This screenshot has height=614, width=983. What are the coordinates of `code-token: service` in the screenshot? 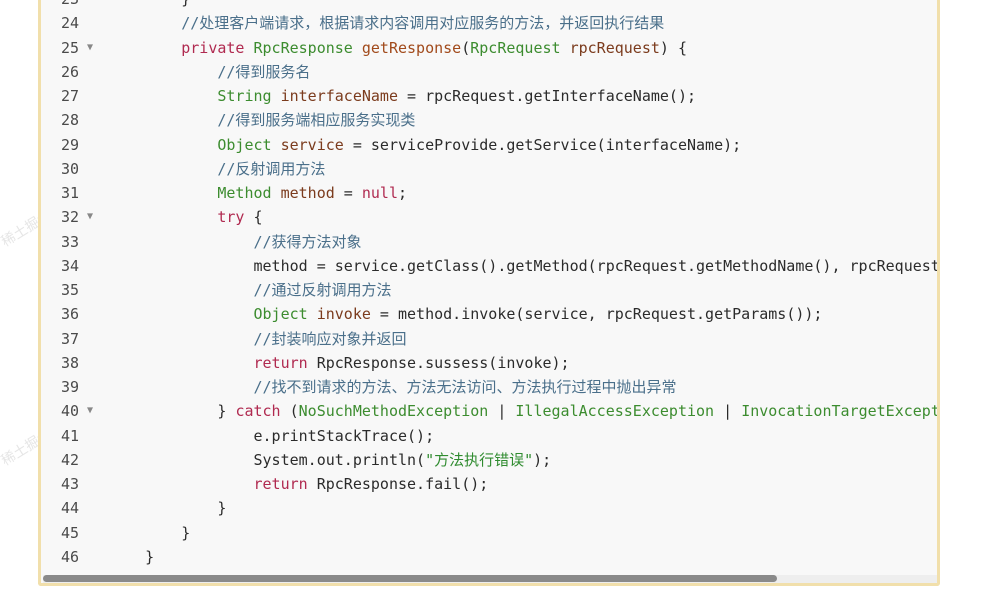 It's located at (312, 144).